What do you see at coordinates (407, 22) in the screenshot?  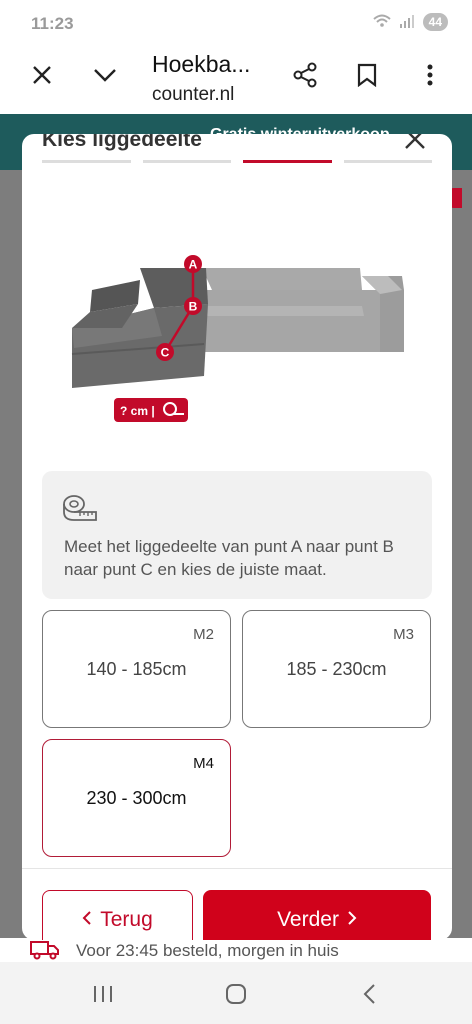 I see `signal-icon` at bounding box center [407, 22].